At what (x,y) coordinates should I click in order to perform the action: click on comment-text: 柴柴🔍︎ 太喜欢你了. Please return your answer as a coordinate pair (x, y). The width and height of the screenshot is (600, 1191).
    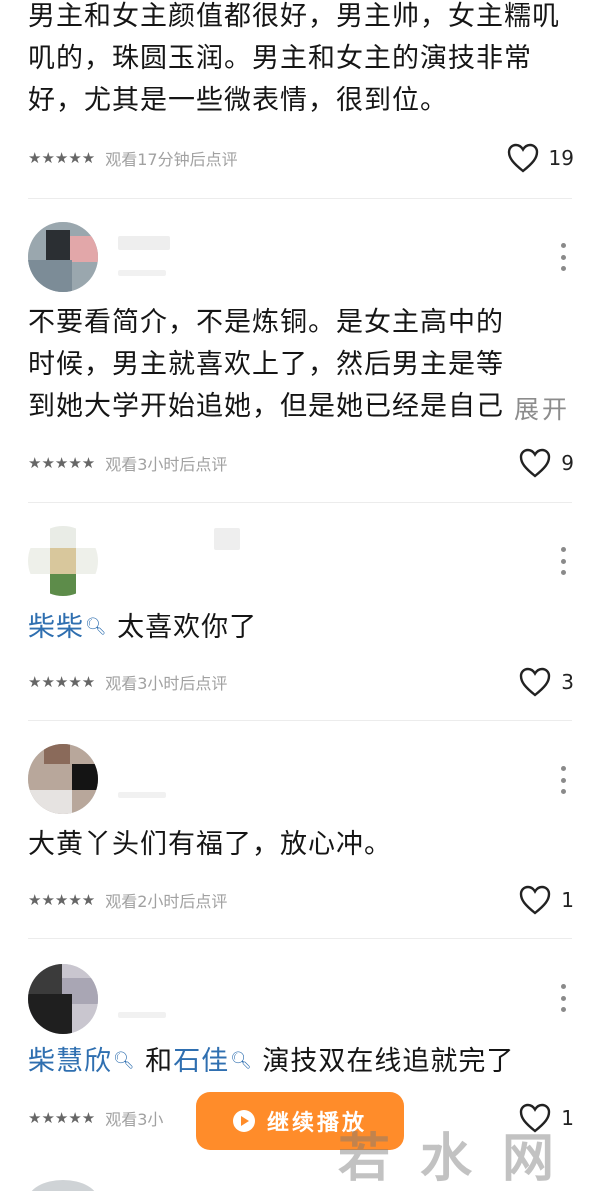
    Looking at the image, I should click on (299, 627).